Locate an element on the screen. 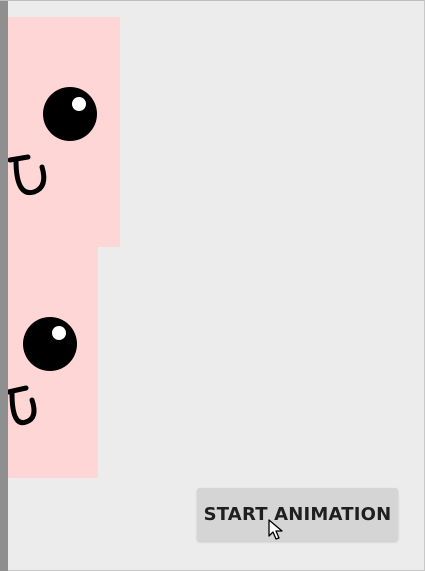 This screenshot has width=425, height=571. mouse-pointer-icon is located at coordinates (275, 529).